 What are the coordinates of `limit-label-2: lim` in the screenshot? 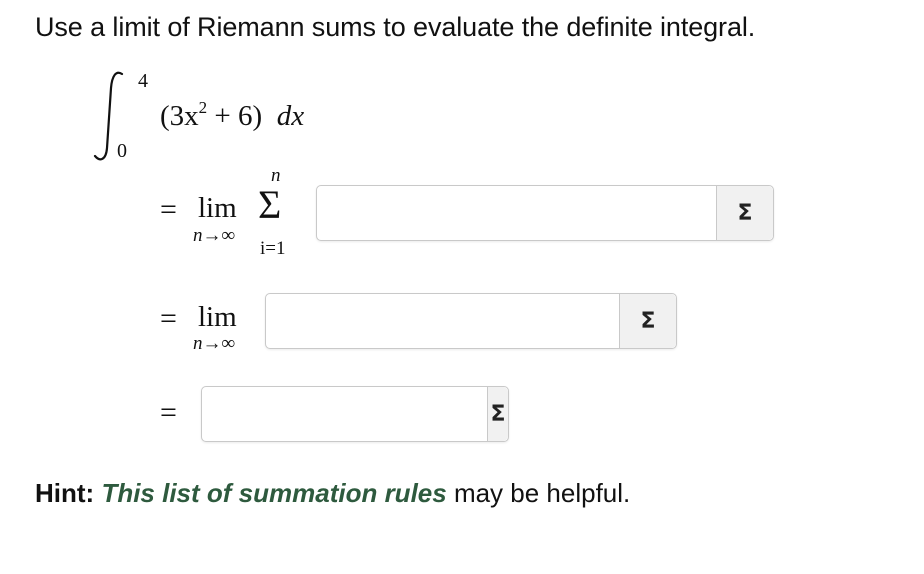 It's located at (217, 317).